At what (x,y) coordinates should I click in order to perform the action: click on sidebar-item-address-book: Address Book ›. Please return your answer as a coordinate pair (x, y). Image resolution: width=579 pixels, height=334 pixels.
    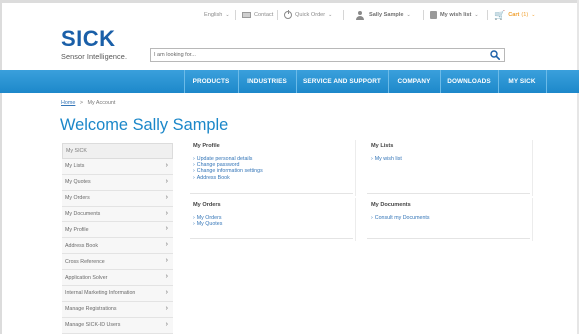
    Looking at the image, I should click on (117, 246).